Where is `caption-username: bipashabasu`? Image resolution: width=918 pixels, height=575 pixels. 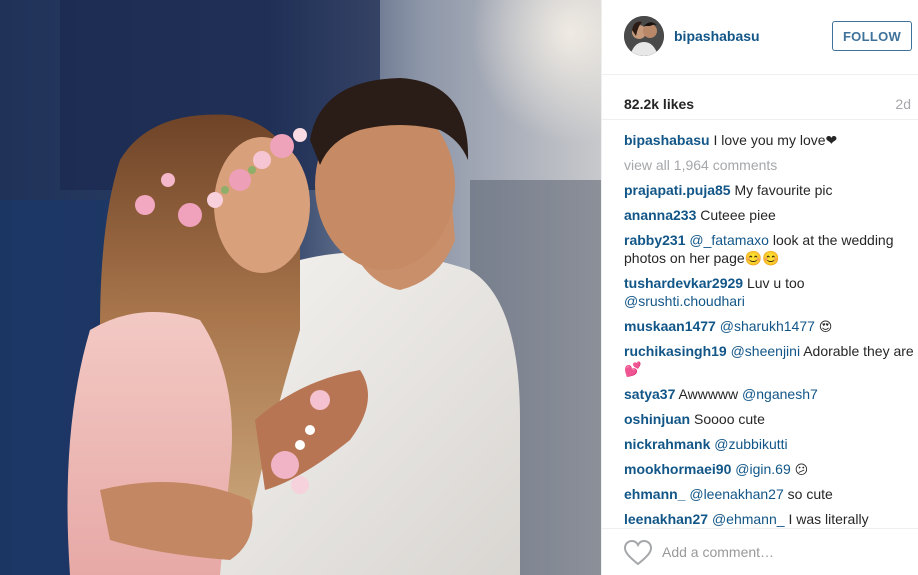 caption-username: bipashabasu is located at coordinates (667, 140).